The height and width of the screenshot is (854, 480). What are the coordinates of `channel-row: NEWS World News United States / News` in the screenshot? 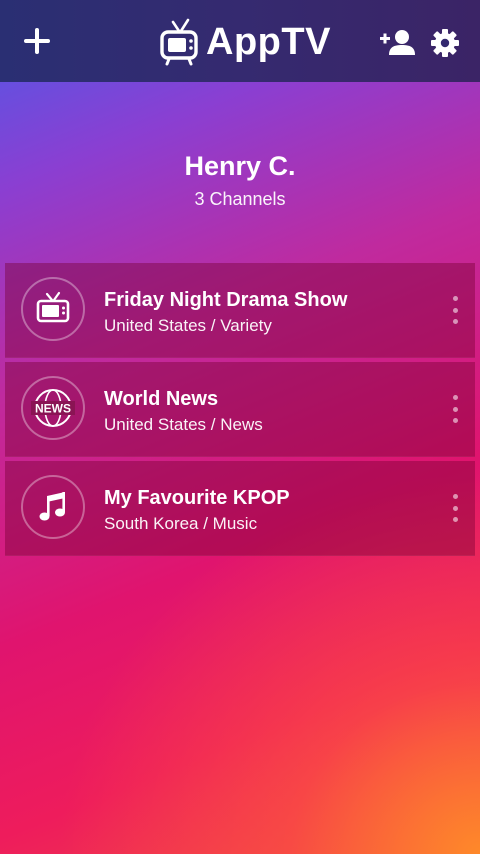 It's located at (240, 409).